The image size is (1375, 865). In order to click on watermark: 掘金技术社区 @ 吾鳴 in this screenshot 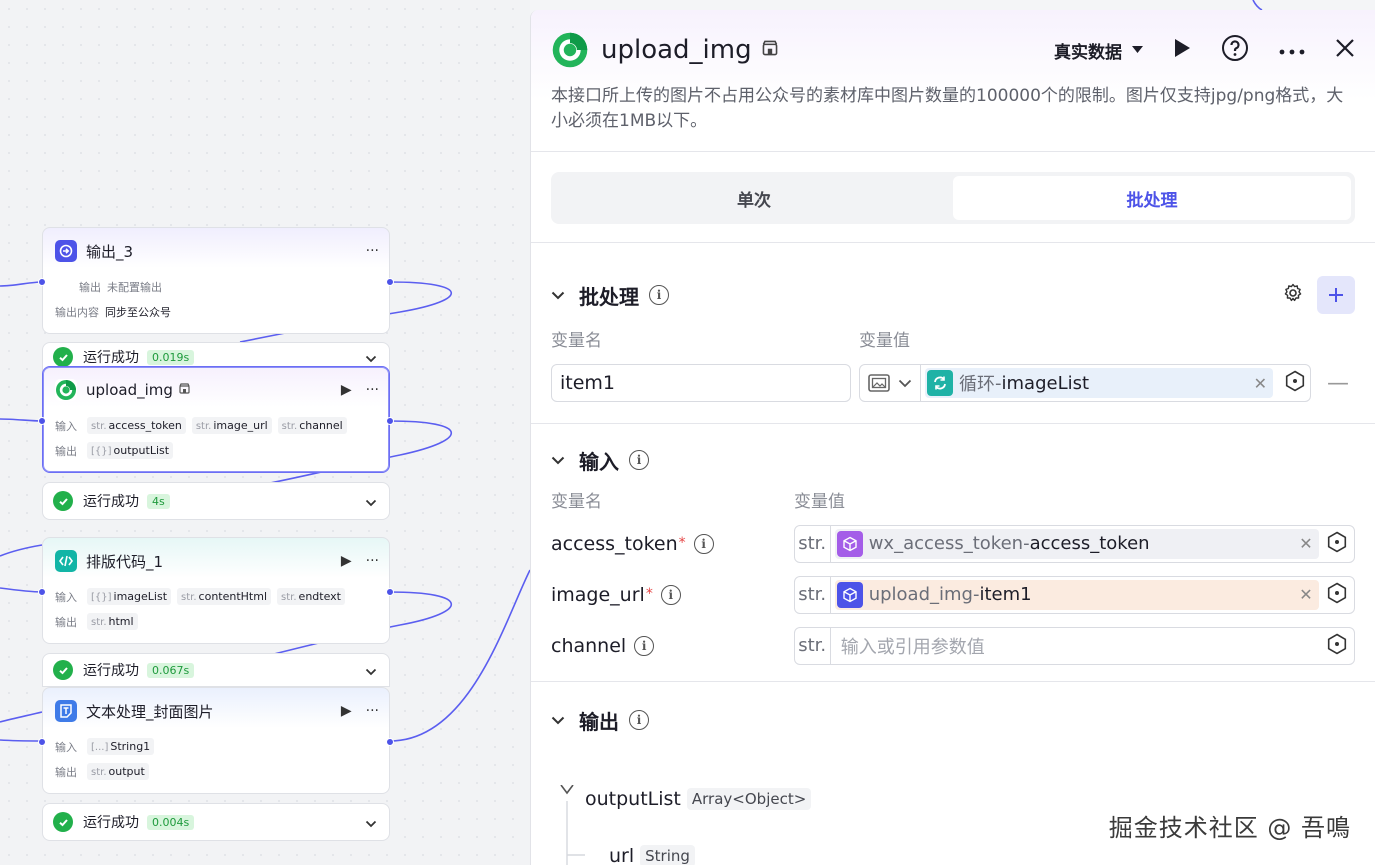, I will do `click(1229, 828)`.